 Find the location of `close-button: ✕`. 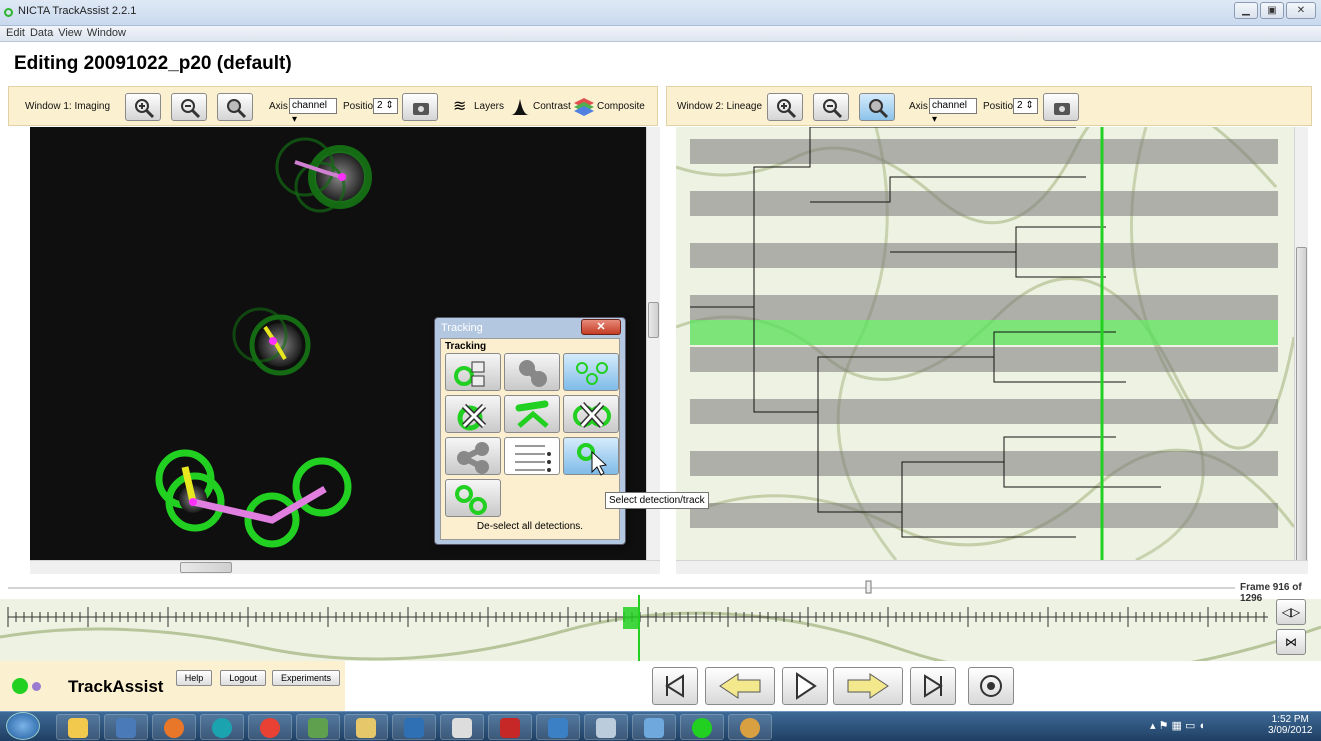

close-button: ✕ is located at coordinates (1301, 10).